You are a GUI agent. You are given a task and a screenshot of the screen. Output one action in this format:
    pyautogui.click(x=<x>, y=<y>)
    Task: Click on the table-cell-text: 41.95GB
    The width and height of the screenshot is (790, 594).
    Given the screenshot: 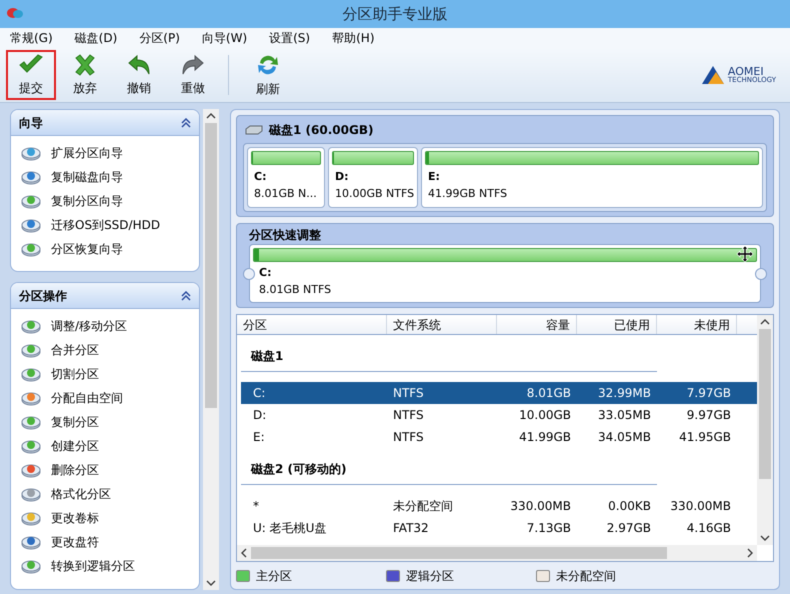 What is the action you would take?
    pyautogui.click(x=705, y=437)
    